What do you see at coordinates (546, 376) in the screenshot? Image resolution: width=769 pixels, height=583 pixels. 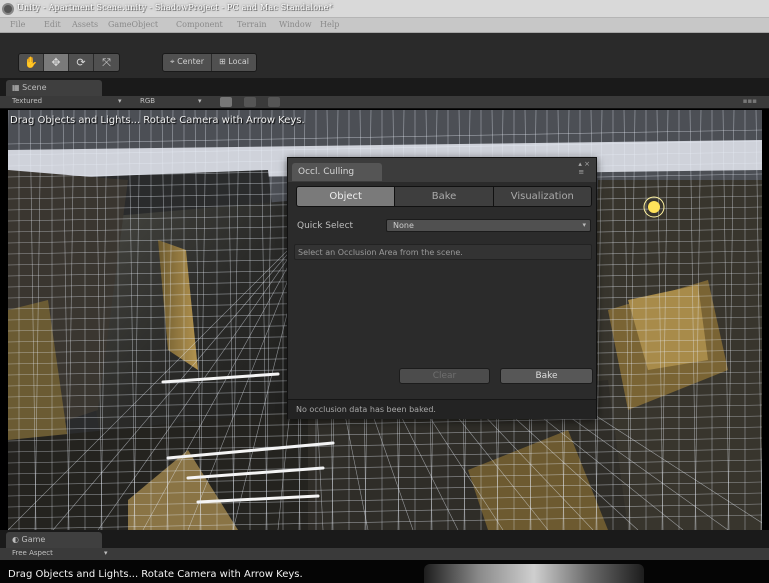 I see `bake-button: Bake` at bounding box center [546, 376].